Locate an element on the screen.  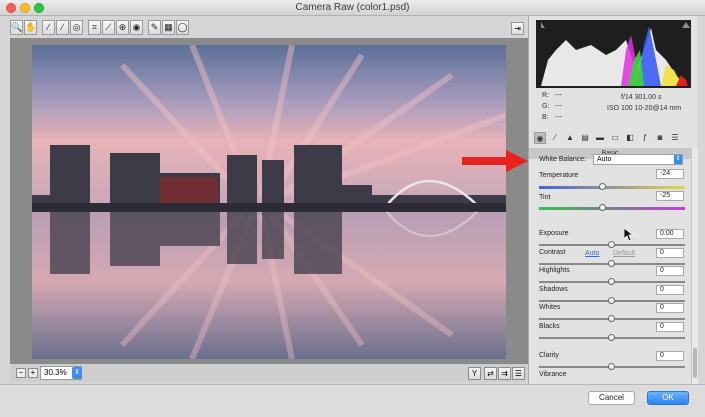
temperature-slider-thumb is located at coordinates (603, 186).